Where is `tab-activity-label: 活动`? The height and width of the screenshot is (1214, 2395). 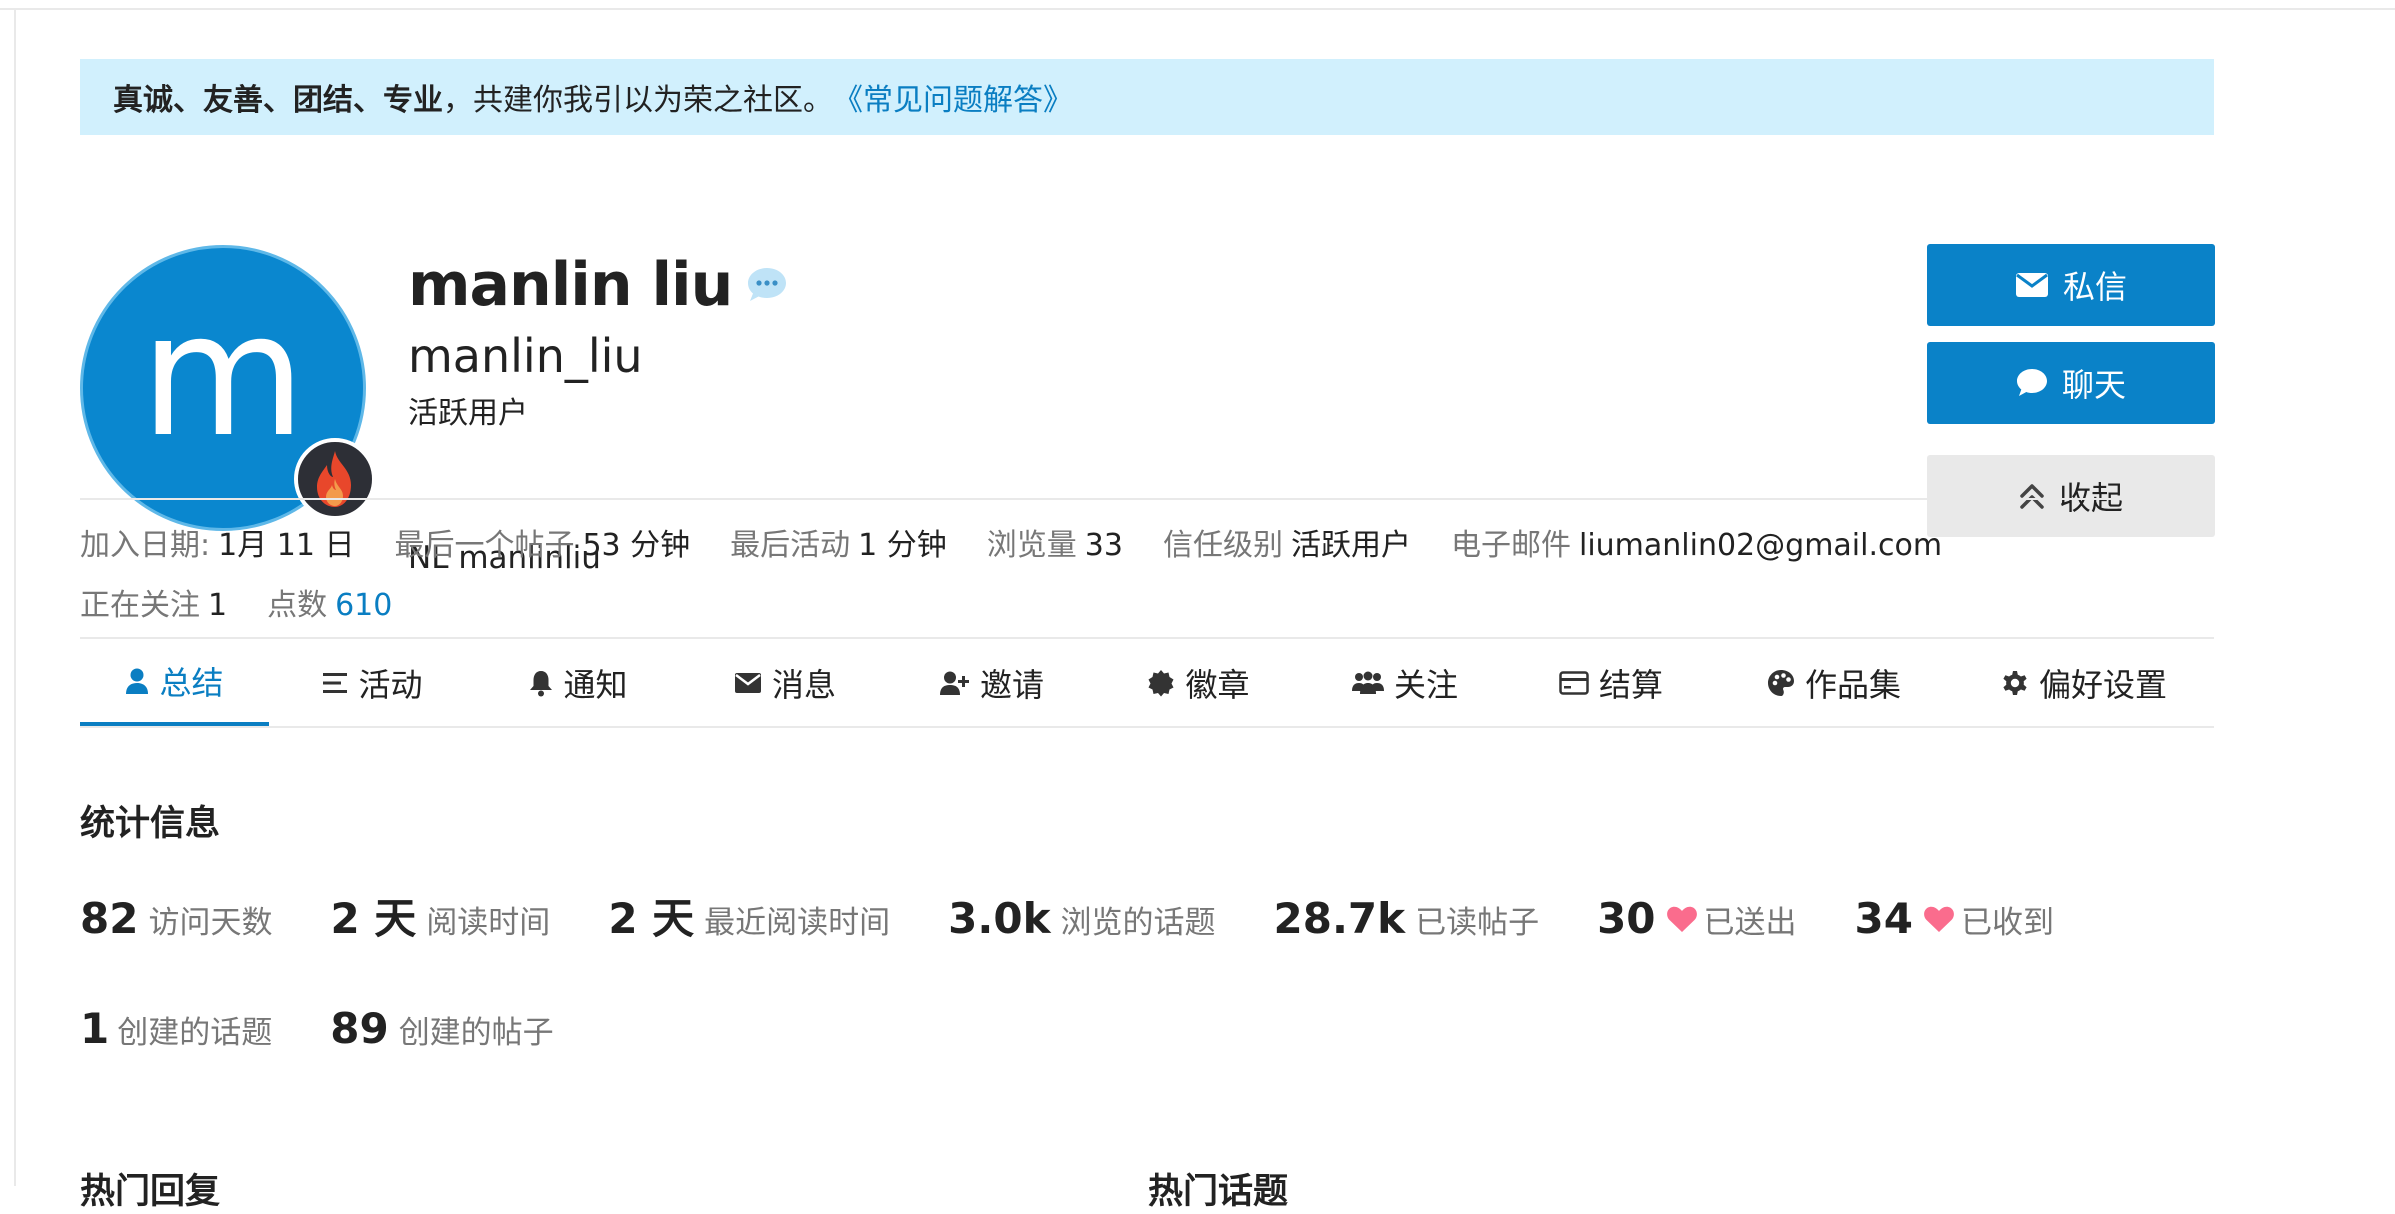
tab-activity-label: 活动 is located at coordinates (390, 684).